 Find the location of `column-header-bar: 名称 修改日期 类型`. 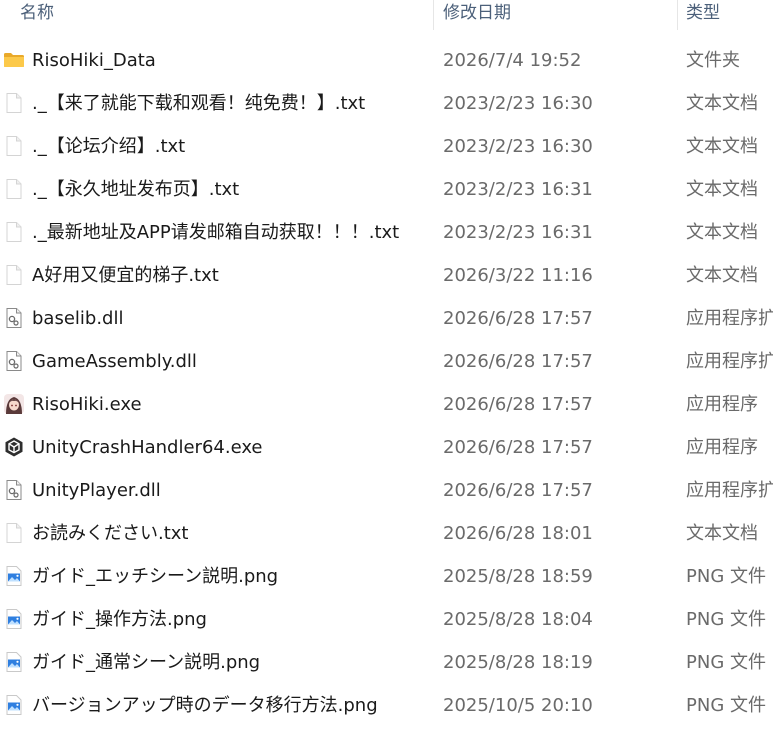

column-header-bar: 名称 修改日期 类型 is located at coordinates (386, 15).